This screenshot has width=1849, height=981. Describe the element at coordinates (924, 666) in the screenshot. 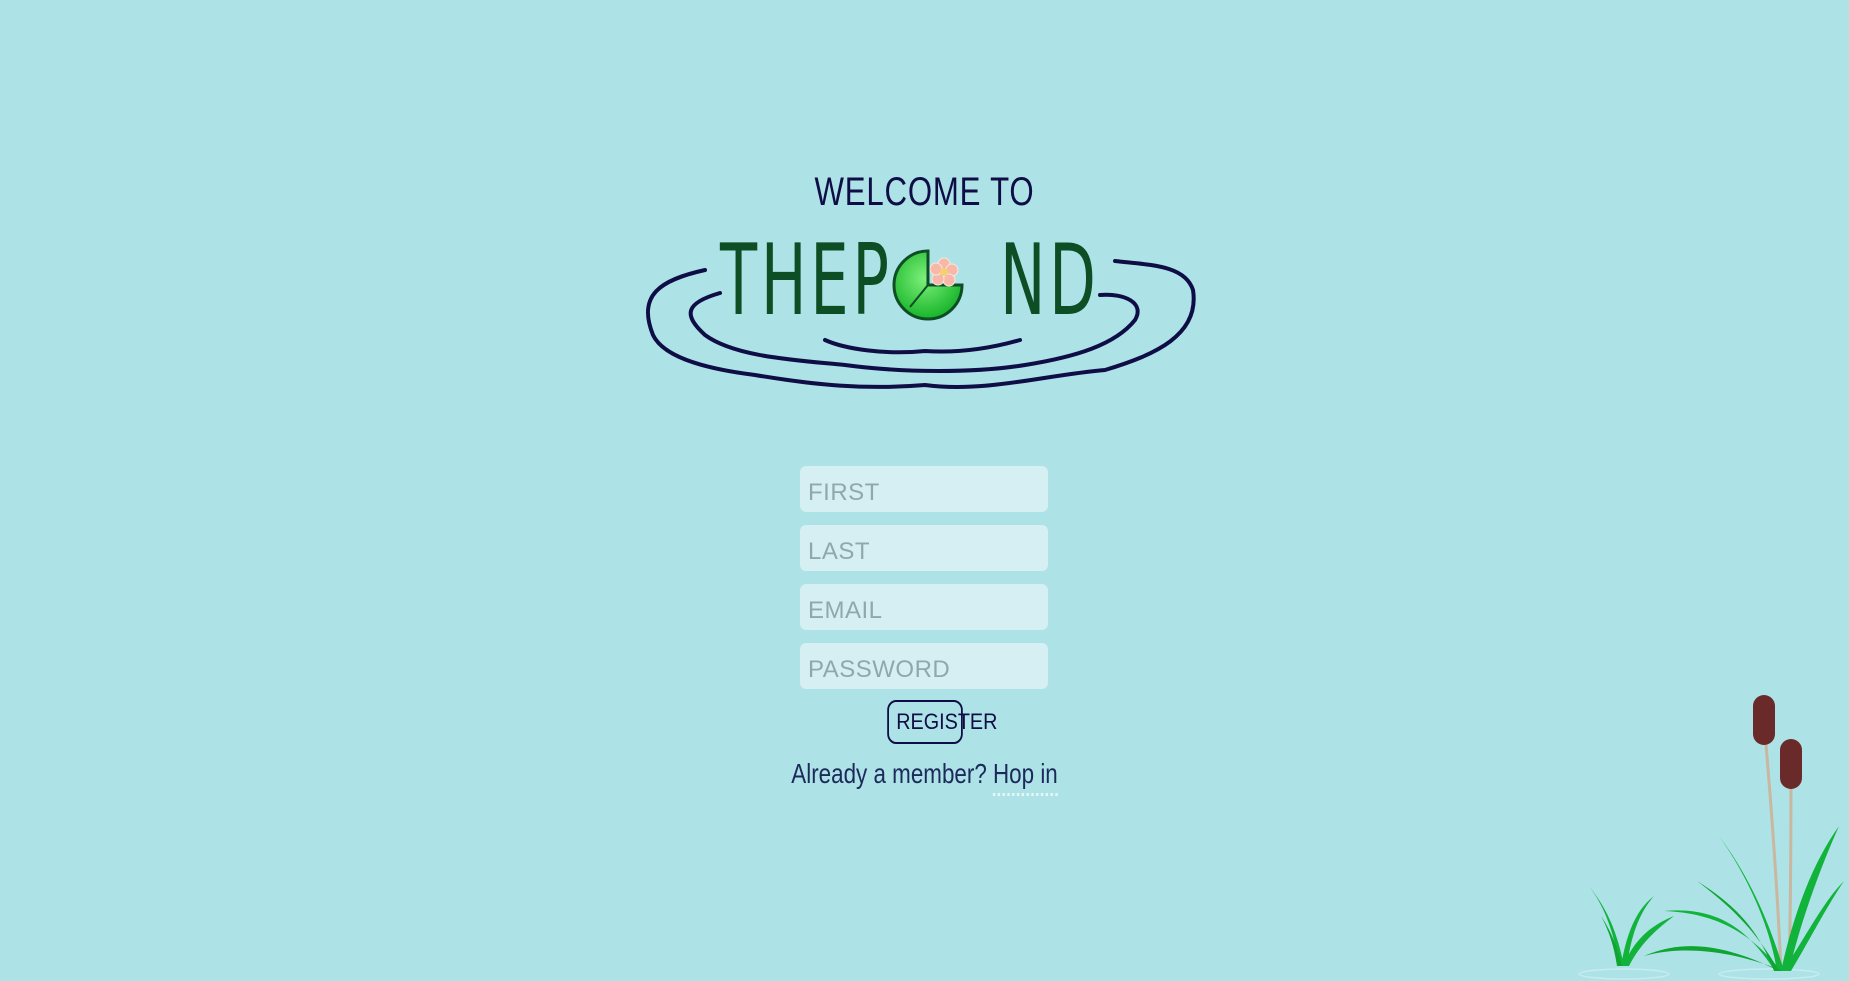

I see `password-input` at that location.